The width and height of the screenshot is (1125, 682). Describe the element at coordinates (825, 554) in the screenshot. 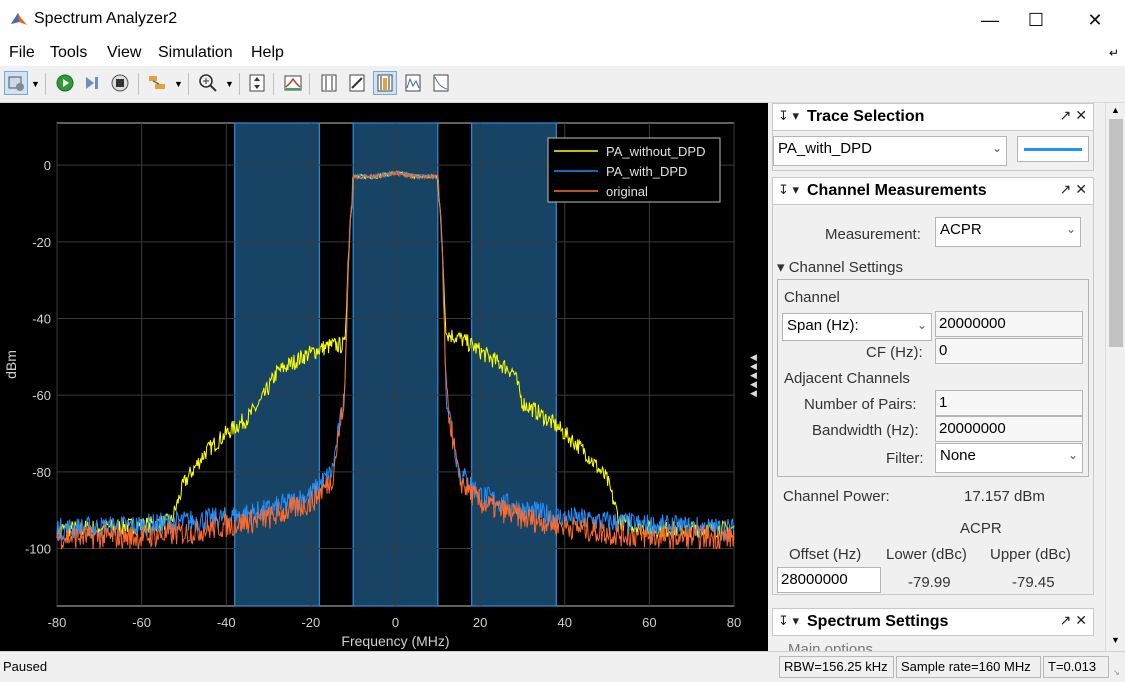

I see `offset-header: Offset (Hz)` at that location.